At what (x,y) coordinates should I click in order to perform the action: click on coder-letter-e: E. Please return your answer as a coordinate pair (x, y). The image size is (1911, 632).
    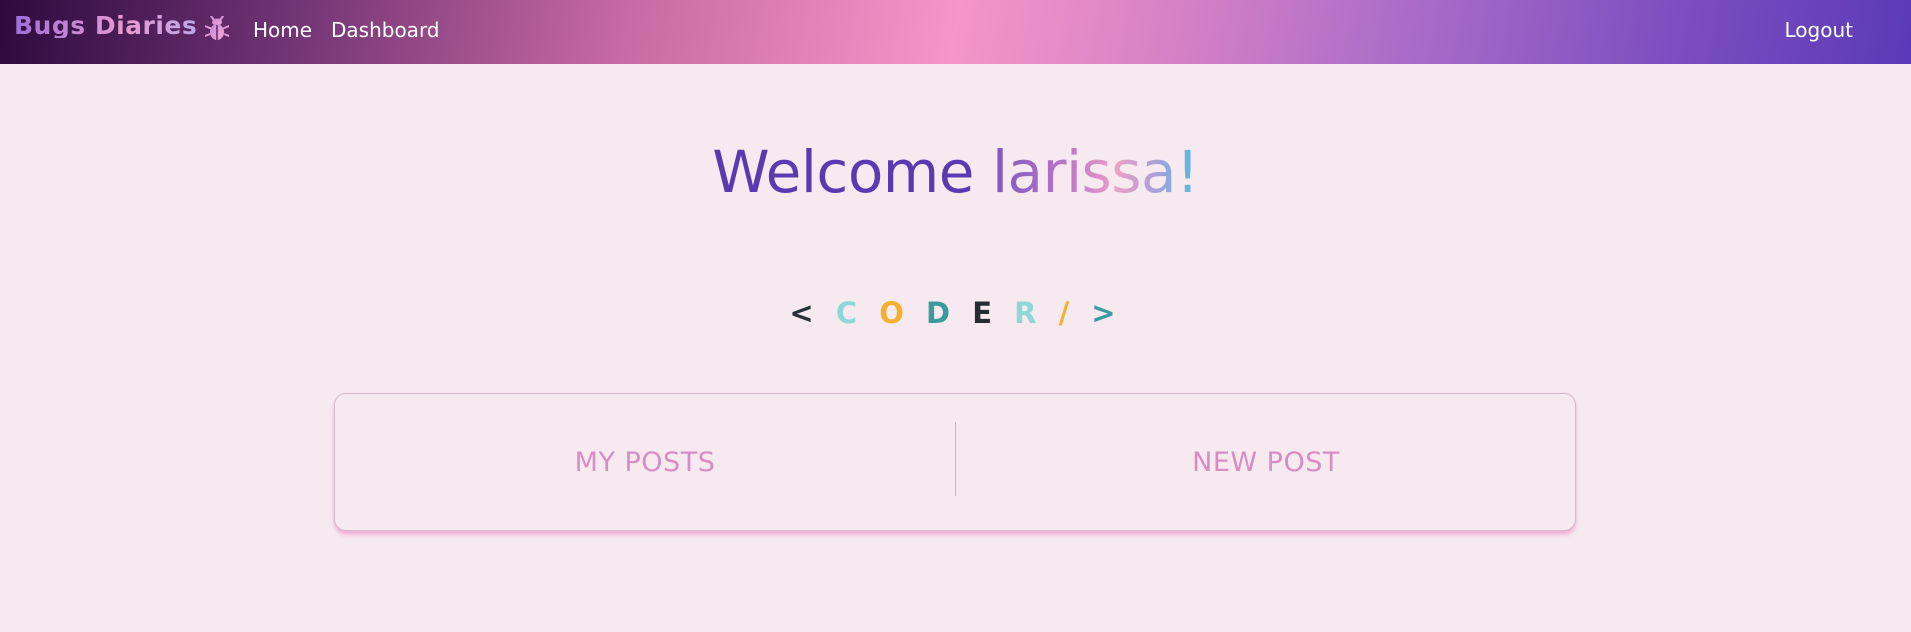
    Looking at the image, I should click on (985, 313).